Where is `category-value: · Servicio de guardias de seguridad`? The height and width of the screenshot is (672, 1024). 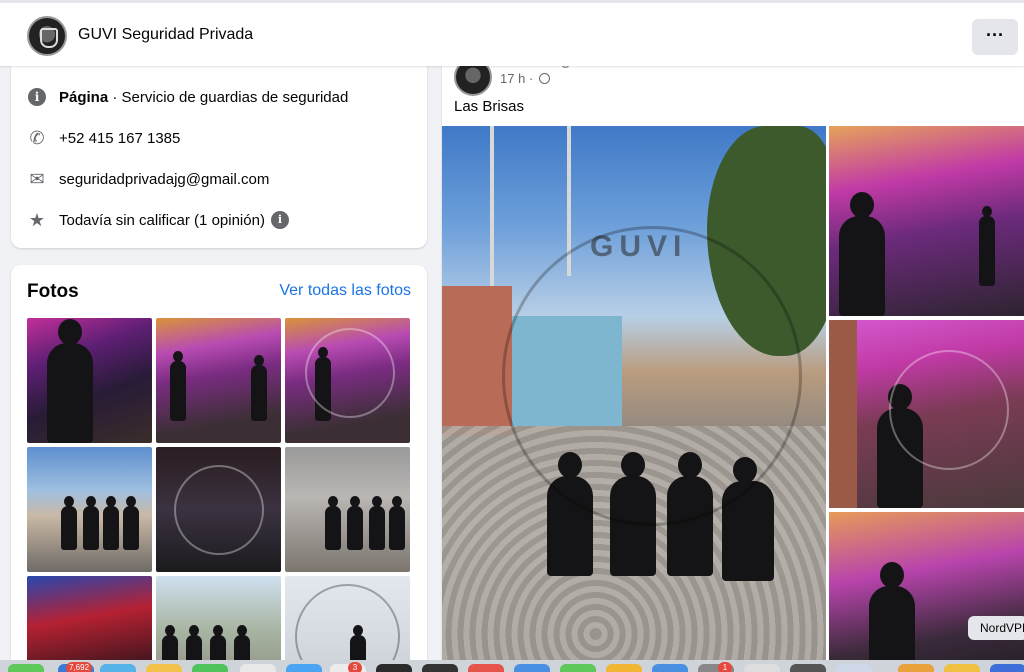 category-value: · Servicio de guardias de seguridad is located at coordinates (228, 97).